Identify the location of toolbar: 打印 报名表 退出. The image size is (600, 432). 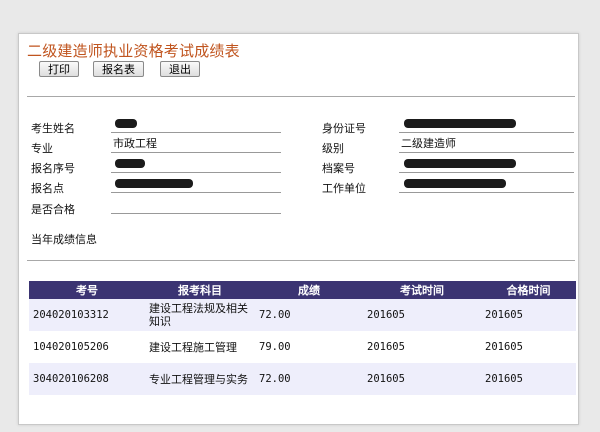
(119, 69).